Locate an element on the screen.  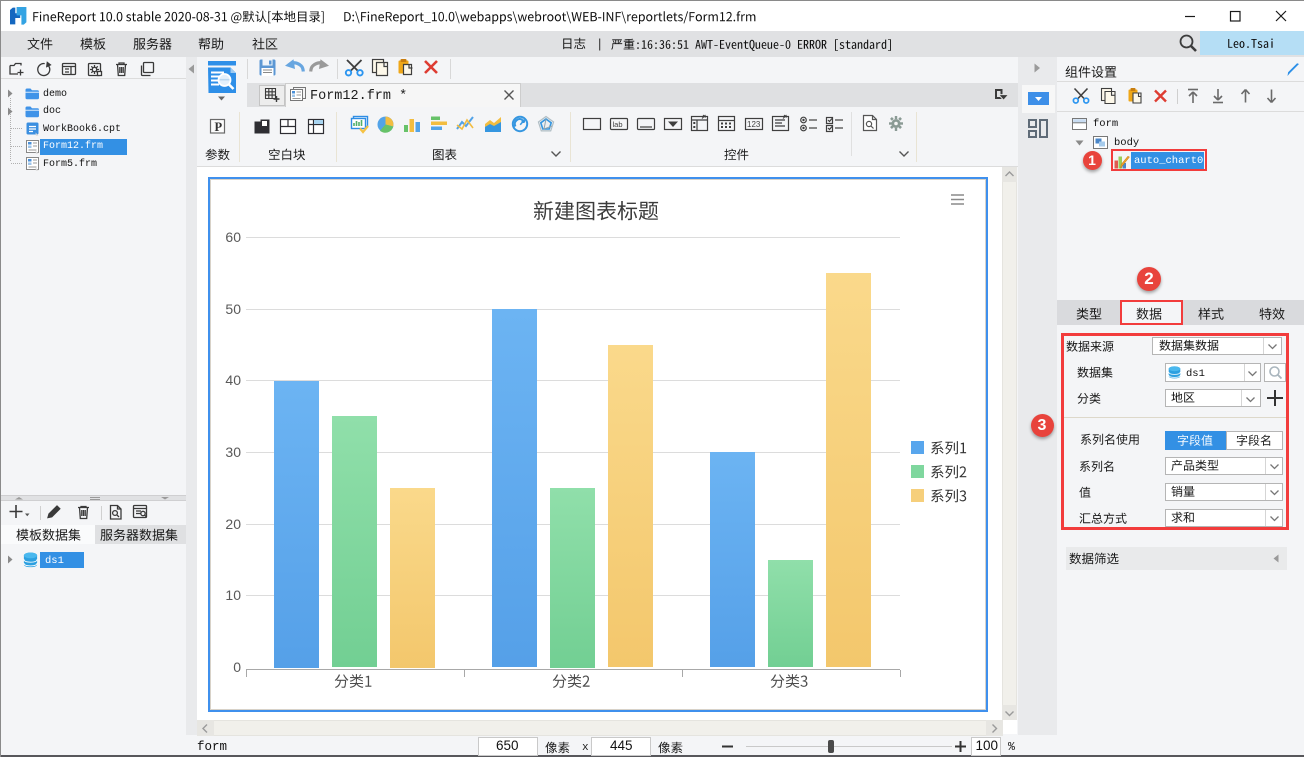
svg-text: 123 is located at coordinates (754, 124).